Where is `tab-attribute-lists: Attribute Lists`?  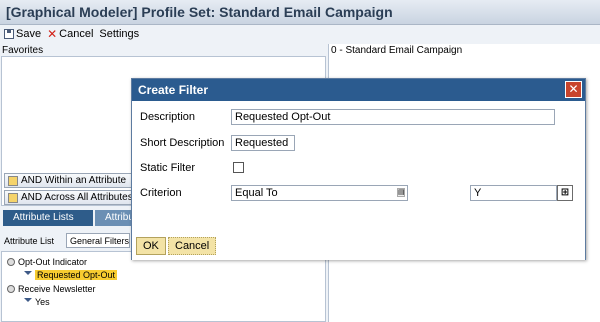 tab-attribute-lists: Attribute Lists is located at coordinates (48, 218).